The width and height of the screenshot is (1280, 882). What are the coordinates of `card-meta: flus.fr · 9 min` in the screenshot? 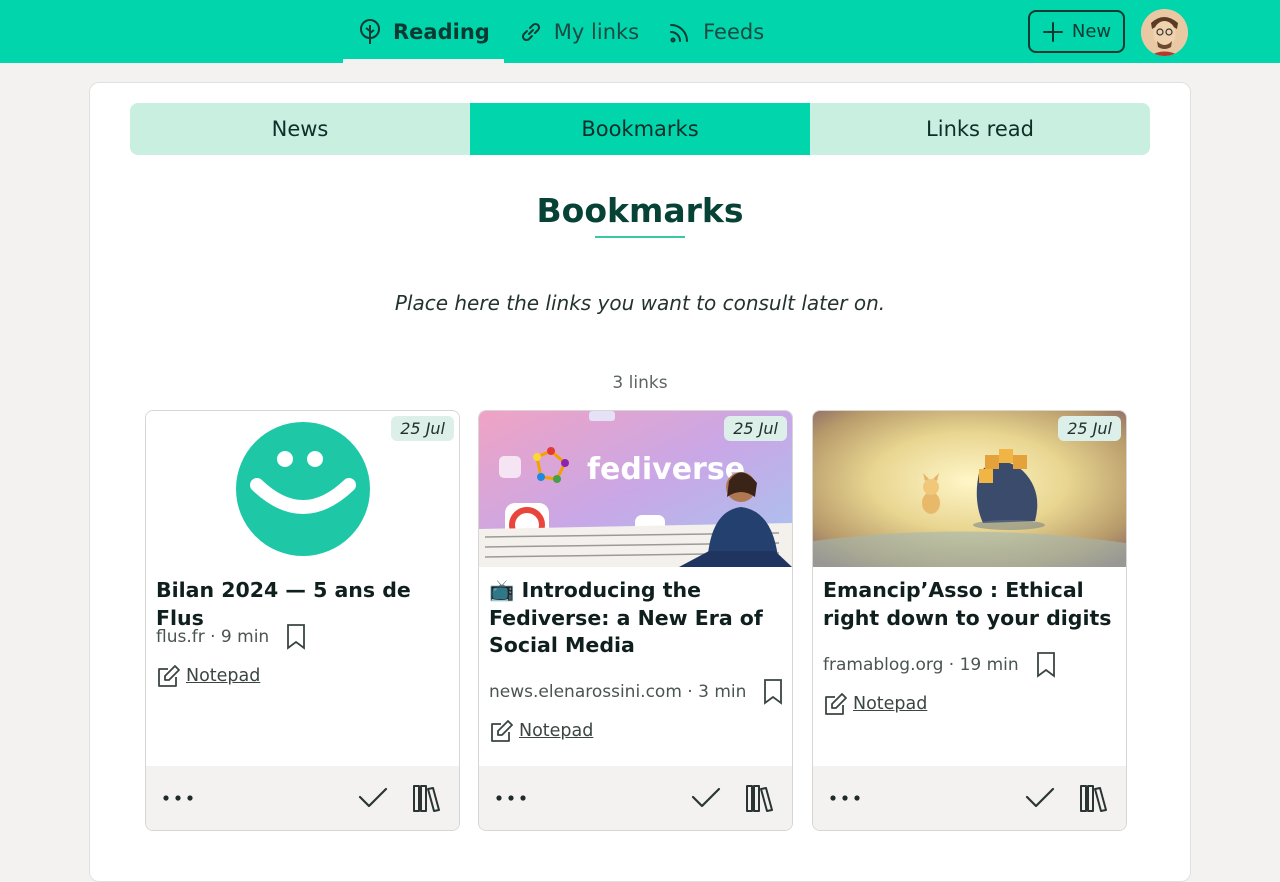 It's located at (231, 637).